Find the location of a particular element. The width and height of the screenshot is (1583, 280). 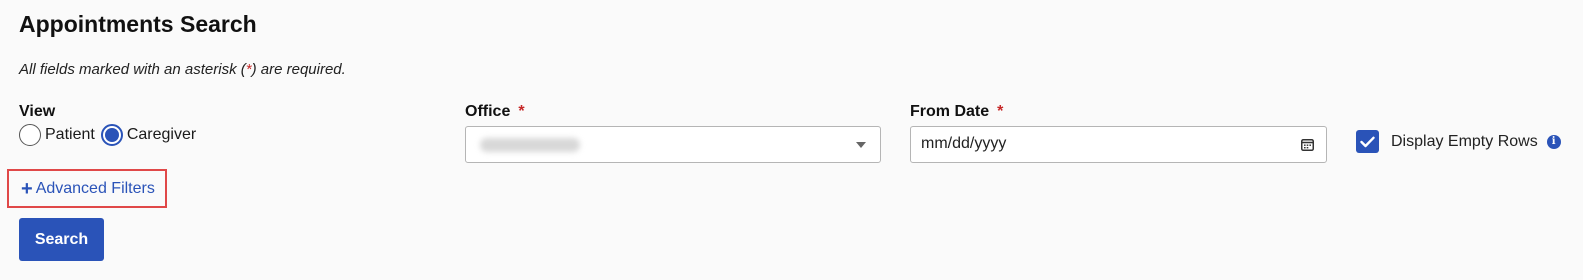

checkmark-icon is located at coordinates (1367, 141).